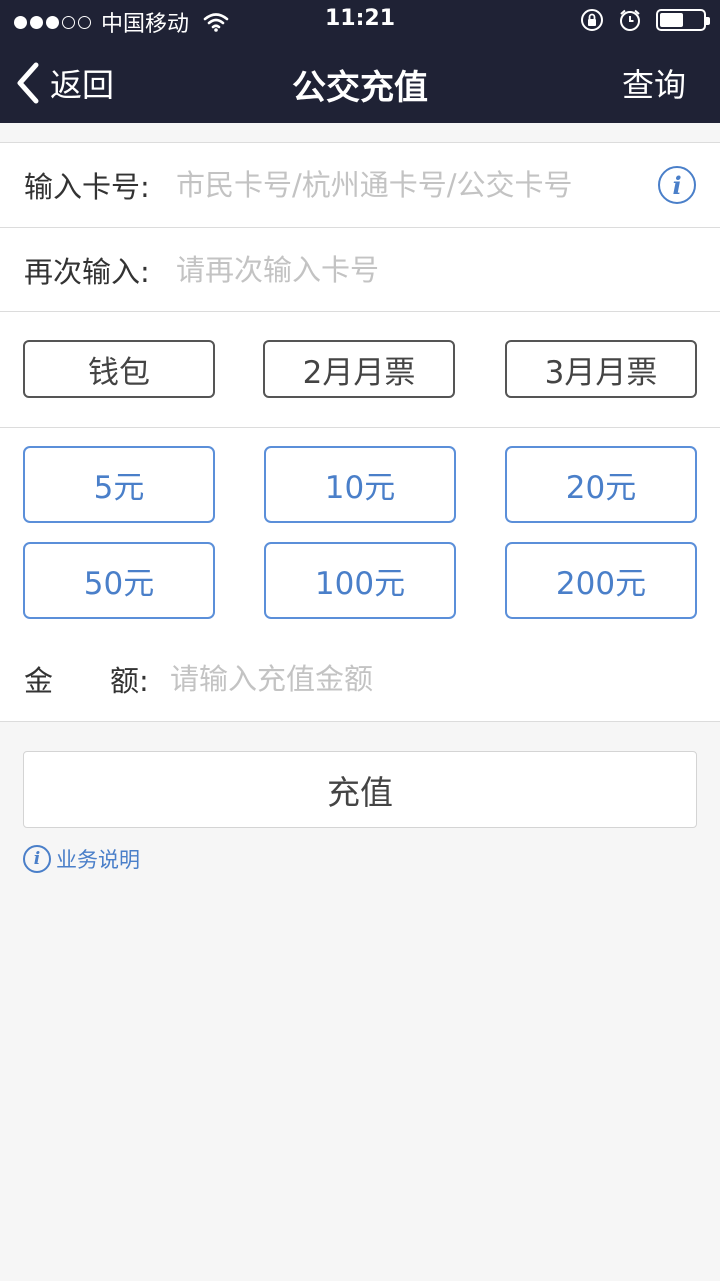 The height and width of the screenshot is (1281, 720). Describe the element at coordinates (360, 580) in the screenshot. I see `amount-100-button: 100元` at that location.